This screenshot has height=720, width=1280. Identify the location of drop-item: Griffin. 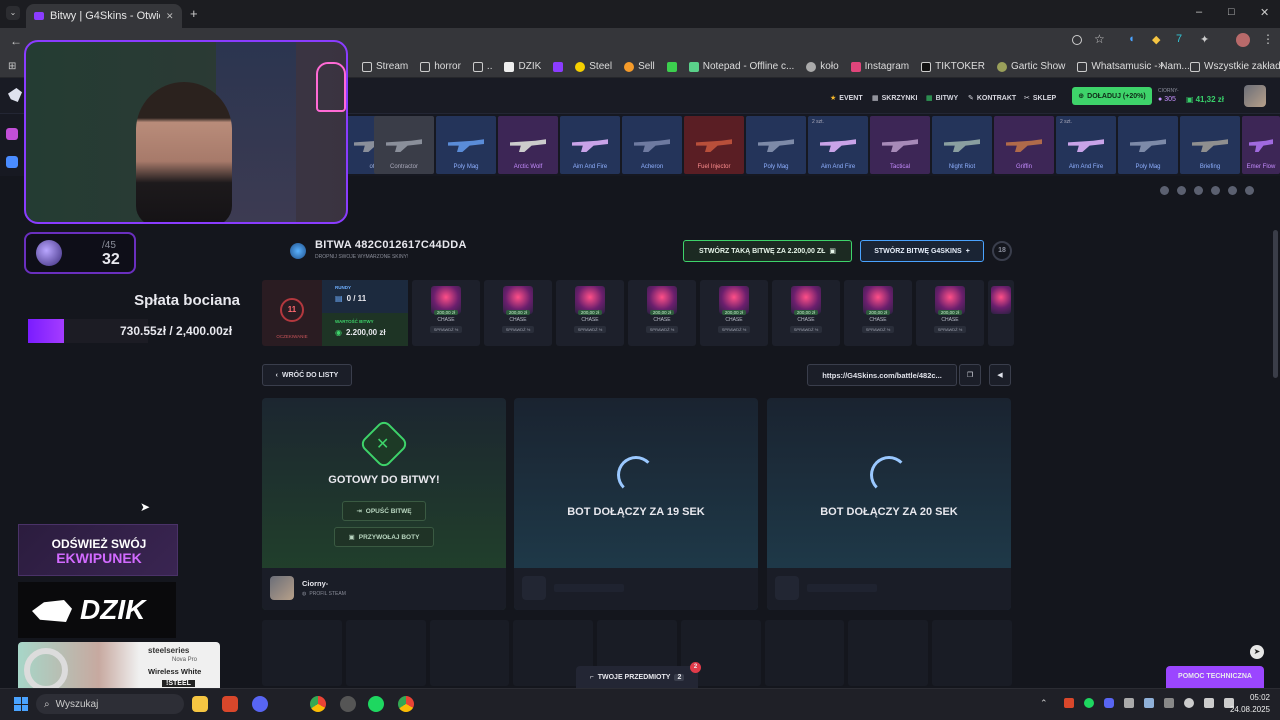
(1024, 145).